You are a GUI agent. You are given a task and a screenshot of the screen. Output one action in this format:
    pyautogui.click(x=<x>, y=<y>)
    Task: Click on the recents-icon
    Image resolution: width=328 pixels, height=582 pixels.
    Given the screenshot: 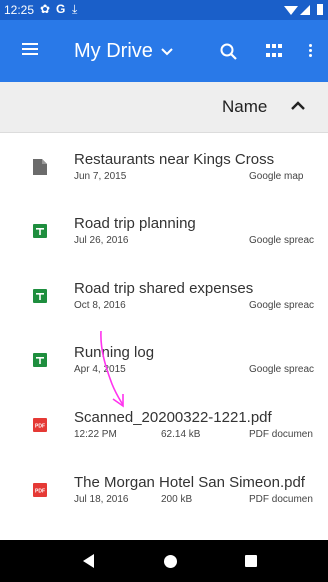 What is the action you would take?
    pyautogui.click(x=251, y=561)
    